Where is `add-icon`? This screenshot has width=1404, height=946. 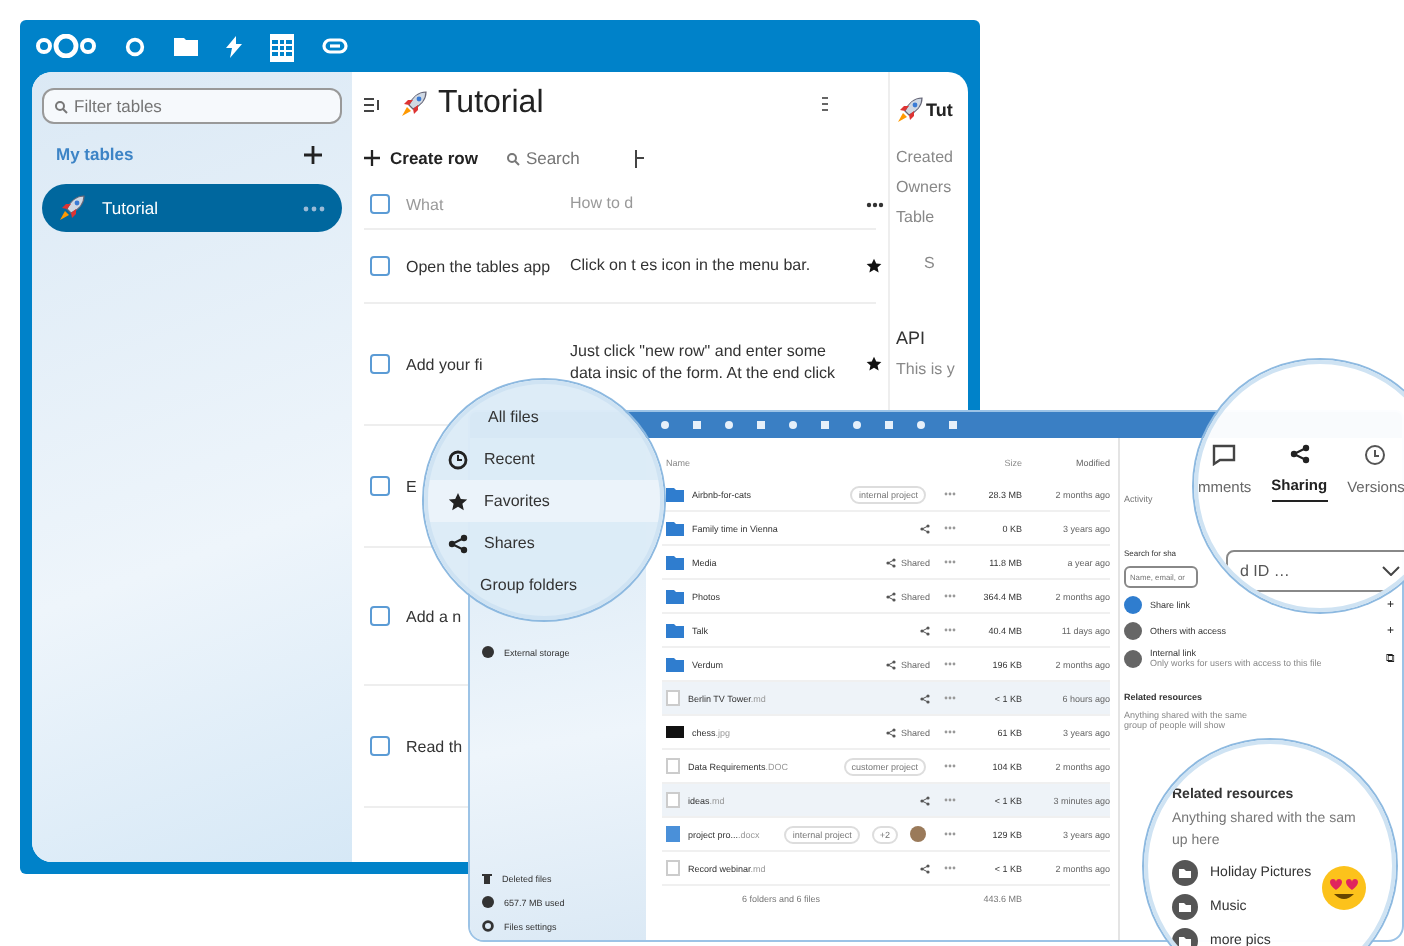
add-icon is located at coordinates (313, 154).